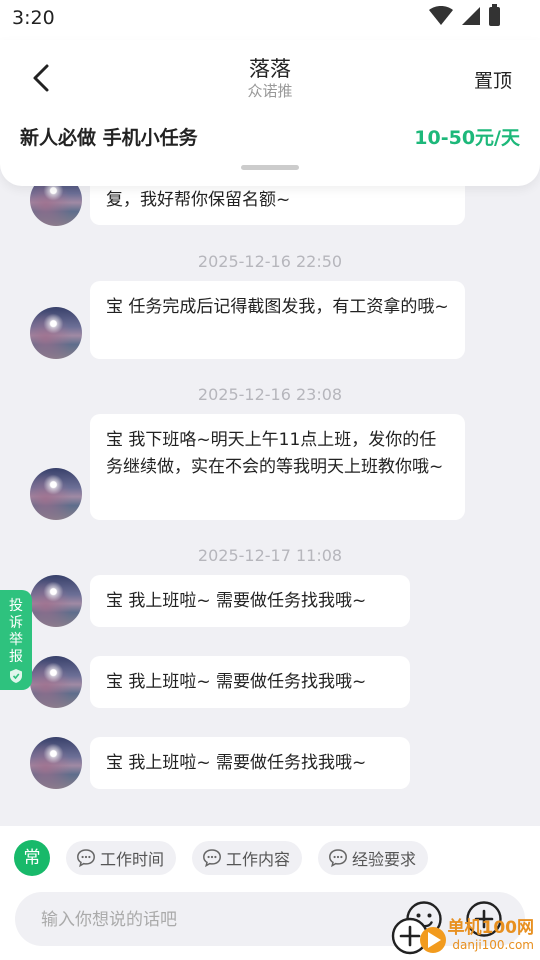 This screenshot has height=960, width=540. I want to click on quick-reply-chip: 工作时间, so click(121, 858).